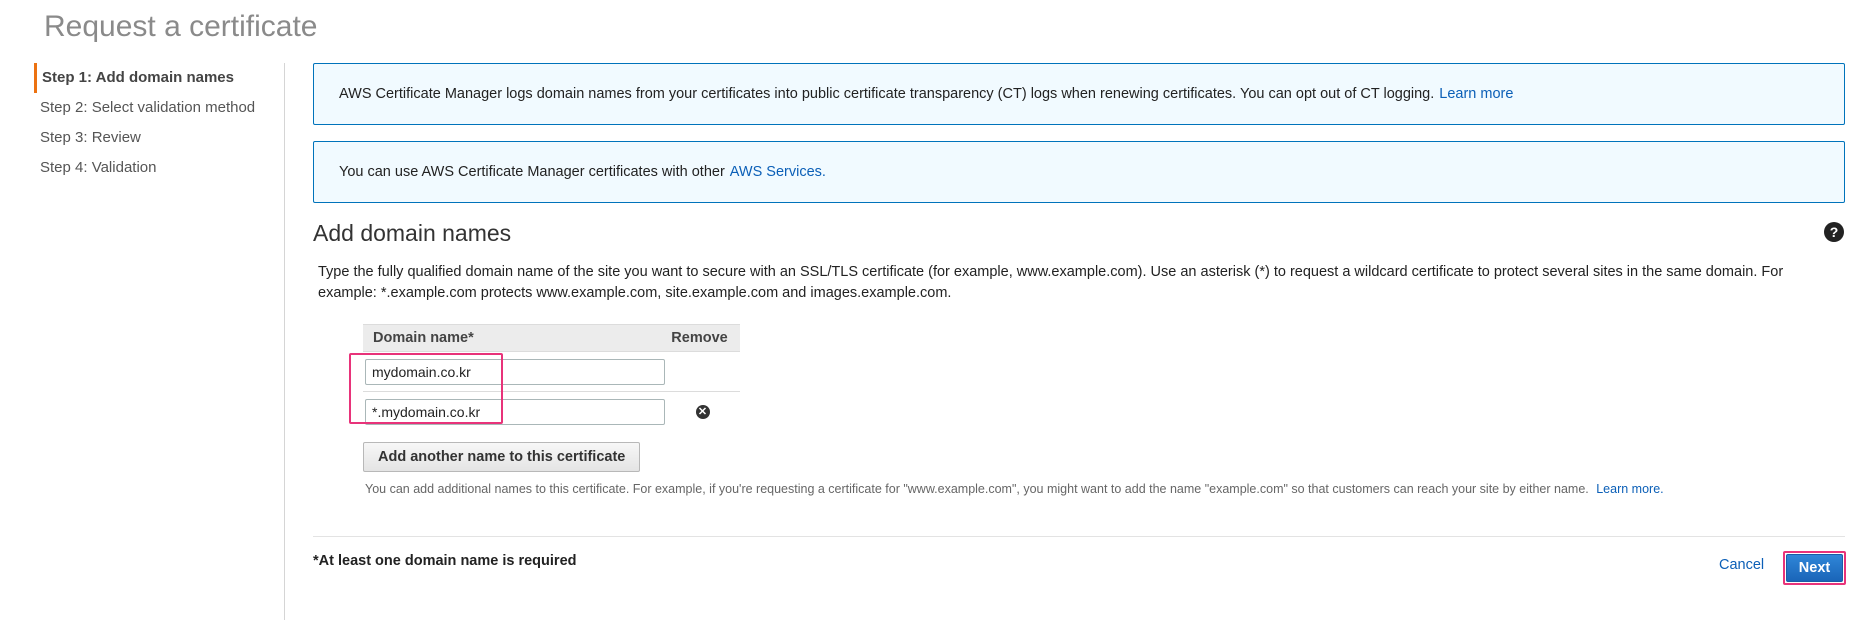 The width and height of the screenshot is (1863, 633). Describe the element at coordinates (551, 338) in the screenshot. I see `domain-table-header: Domain name* Remove` at that location.